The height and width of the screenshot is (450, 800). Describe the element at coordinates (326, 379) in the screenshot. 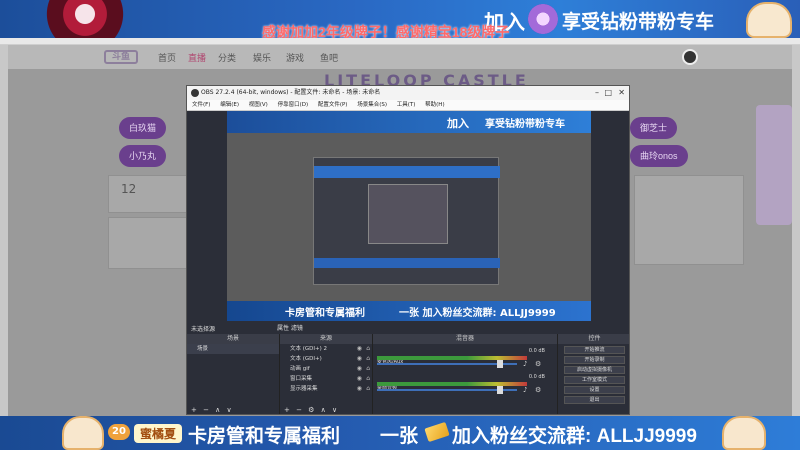

I see `source-item: 窗口采集 ◉ ⌂` at that location.